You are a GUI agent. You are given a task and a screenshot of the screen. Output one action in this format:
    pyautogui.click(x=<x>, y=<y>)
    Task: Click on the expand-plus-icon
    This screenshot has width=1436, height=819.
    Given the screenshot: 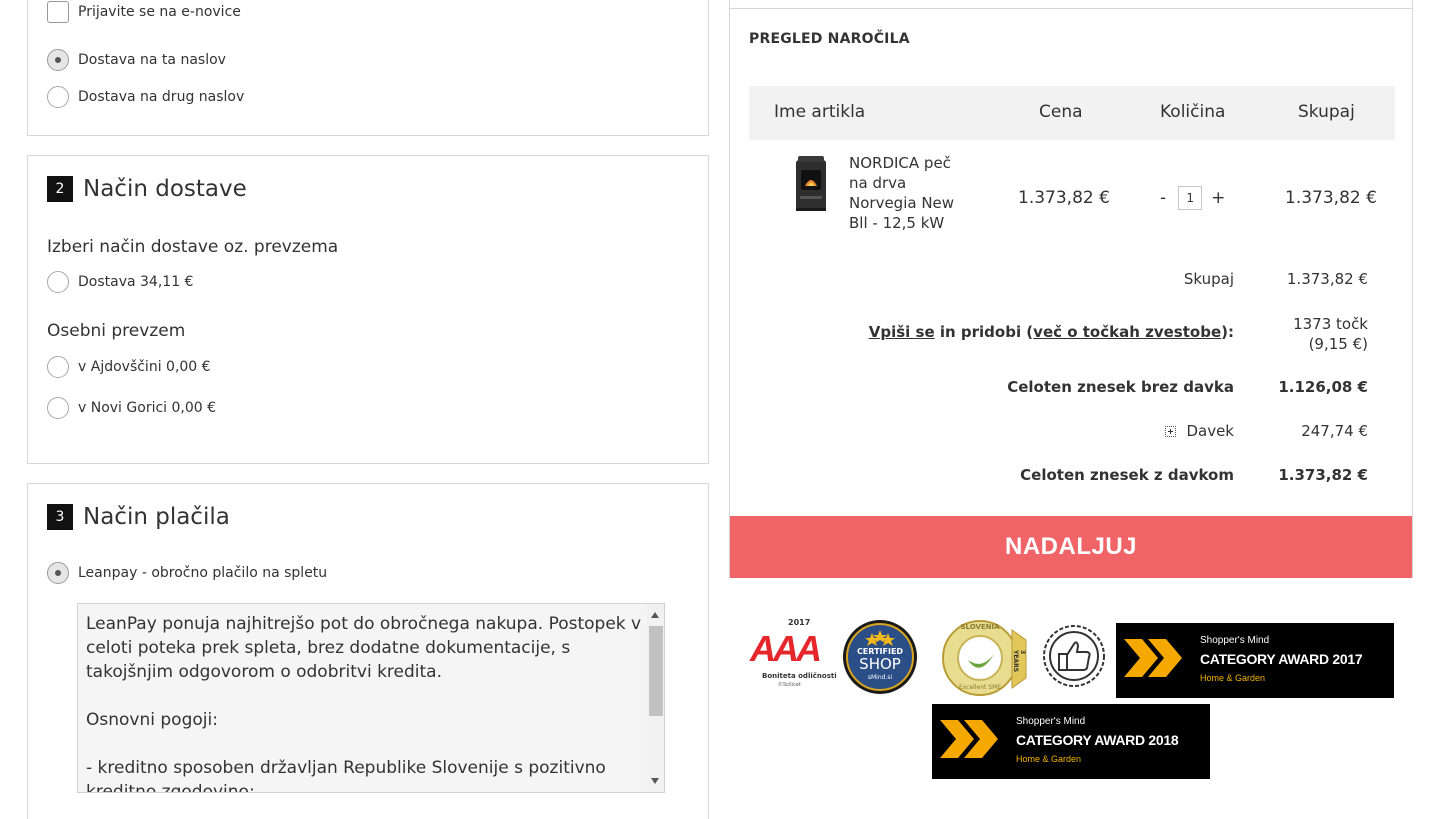 What is the action you would take?
    pyautogui.click(x=1171, y=431)
    